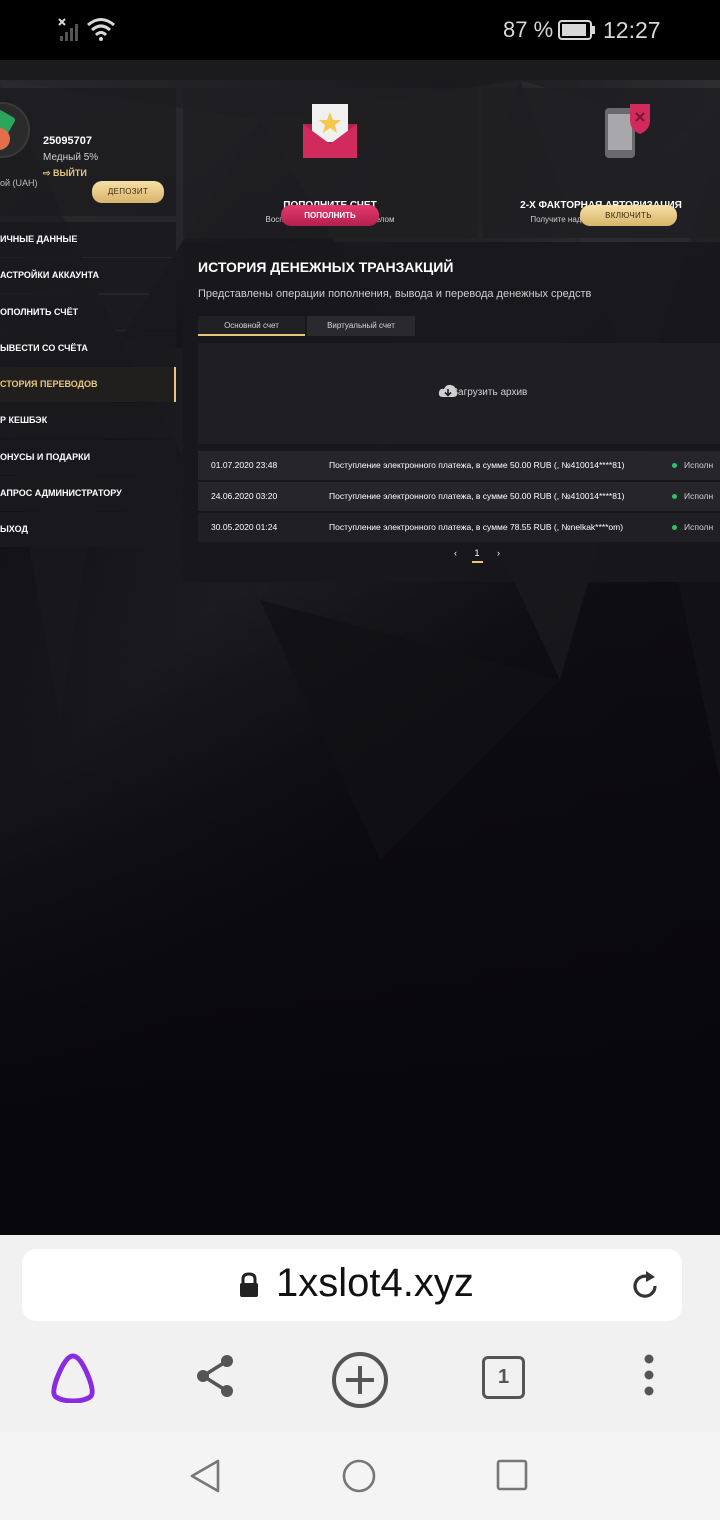 The image size is (720, 1520). Describe the element at coordinates (498, 553) in the screenshot. I see `pager-next-button: ›` at that location.